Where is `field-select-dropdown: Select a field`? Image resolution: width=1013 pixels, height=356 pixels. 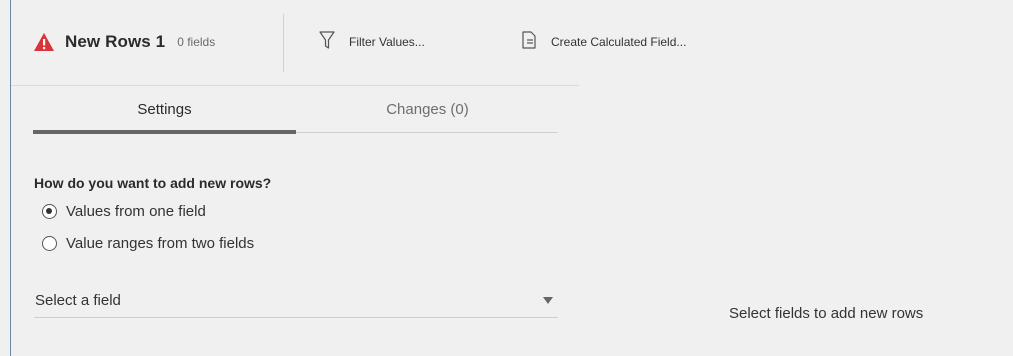 field-select-dropdown: Select a field is located at coordinates (296, 303).